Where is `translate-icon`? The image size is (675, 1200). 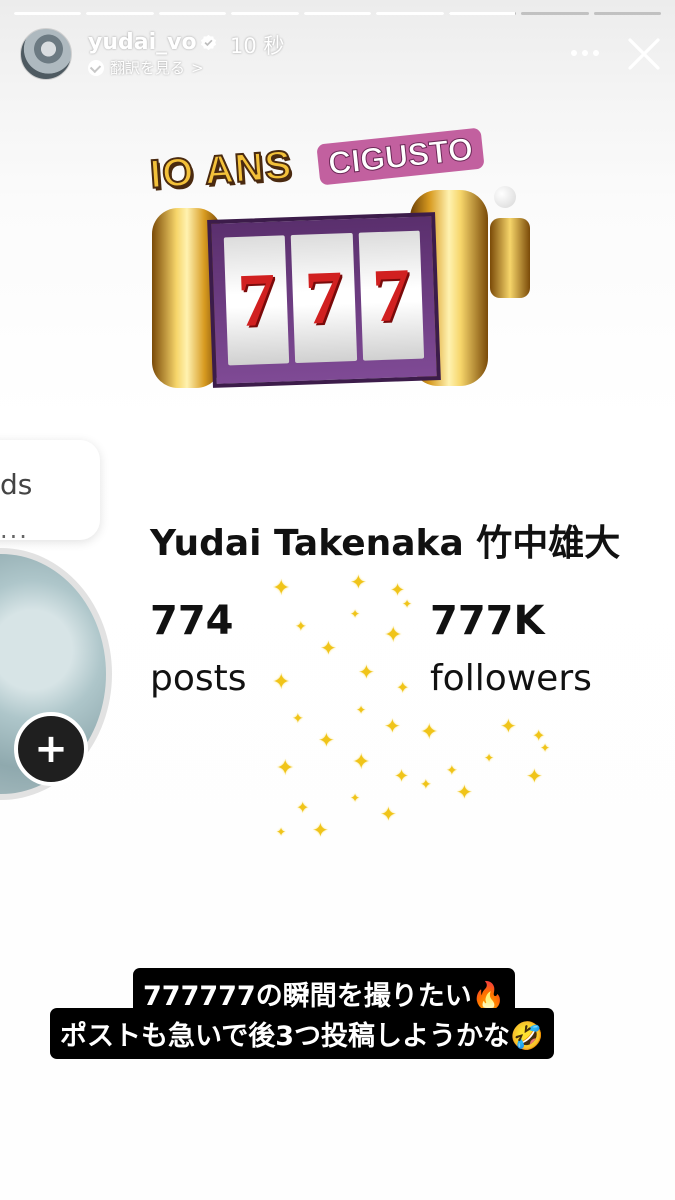 translate-icon is located at coordinates (96, 67).